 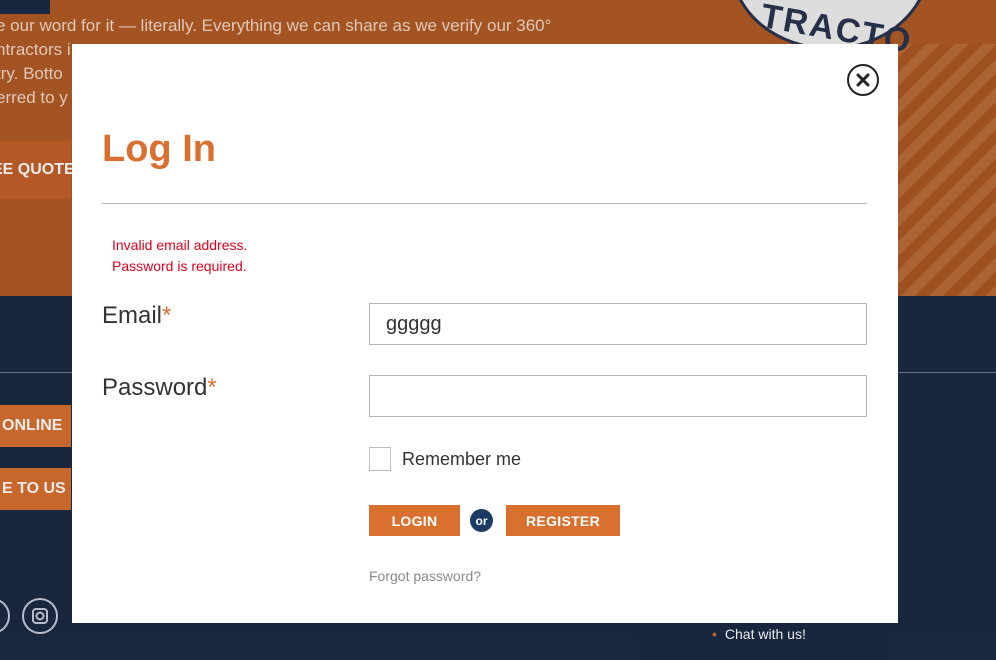 I want to click on title-divider, so click(x=484, y=203).